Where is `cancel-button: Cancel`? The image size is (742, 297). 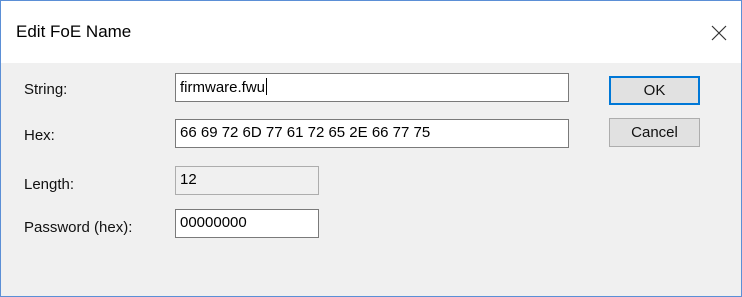
cancel-button: Cancel is located at coordinates (654, 132).